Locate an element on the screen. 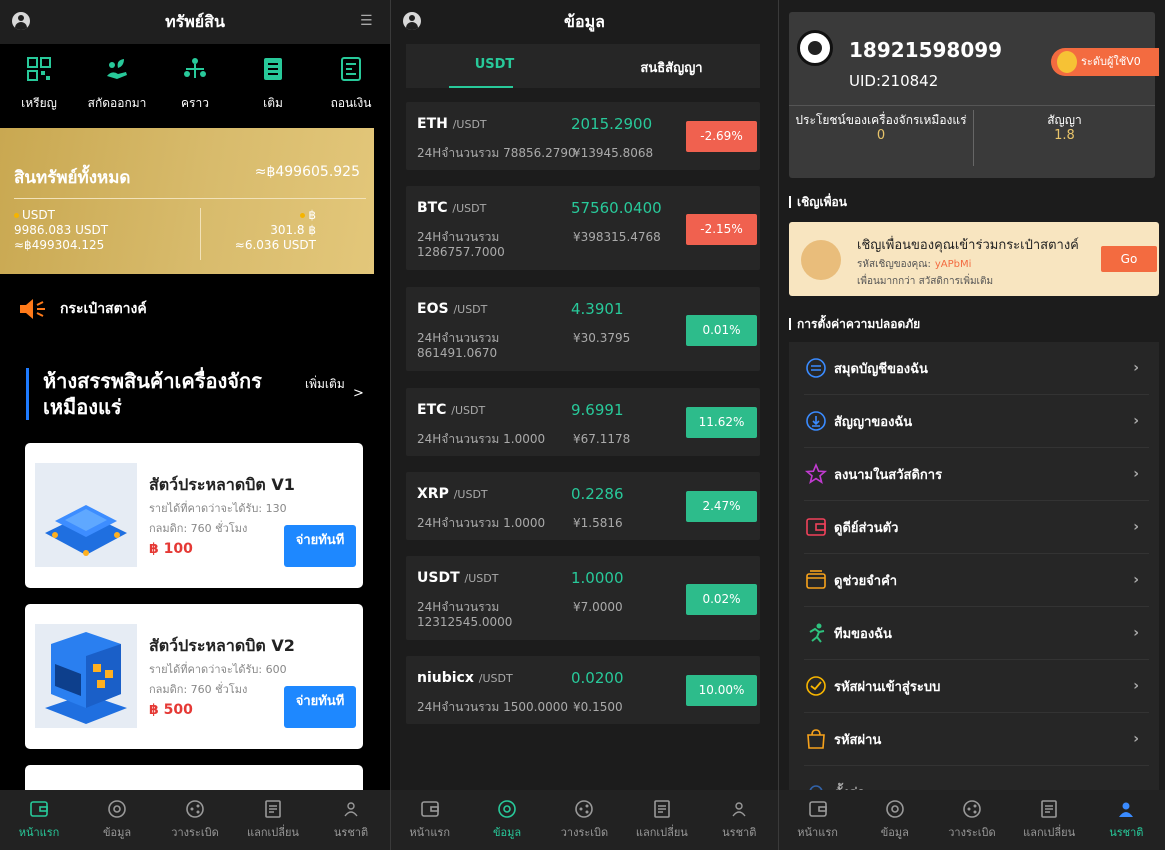 The width and height of the screenshot is (1165, 850). menu-item-contracts: สัญญาของฉัน › is located at coordinates (976, 421).